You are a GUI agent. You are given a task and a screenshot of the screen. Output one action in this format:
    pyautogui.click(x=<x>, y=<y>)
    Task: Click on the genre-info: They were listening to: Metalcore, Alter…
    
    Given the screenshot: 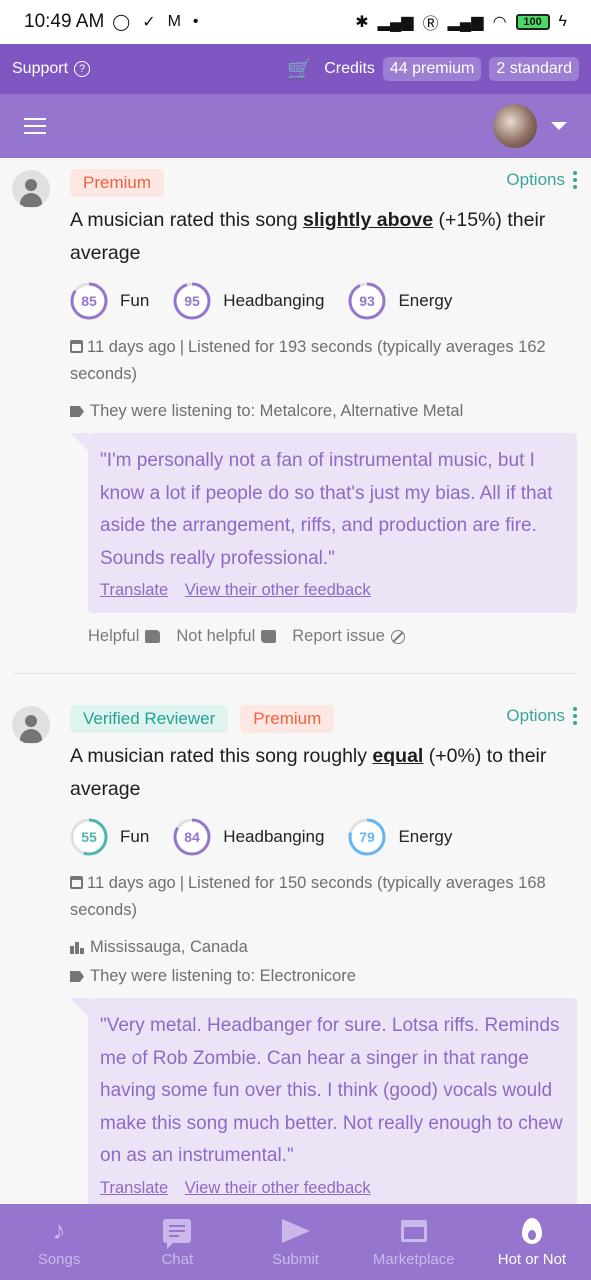 What is the action you would take?
    pyautogui.click(x=323, y=411)
    